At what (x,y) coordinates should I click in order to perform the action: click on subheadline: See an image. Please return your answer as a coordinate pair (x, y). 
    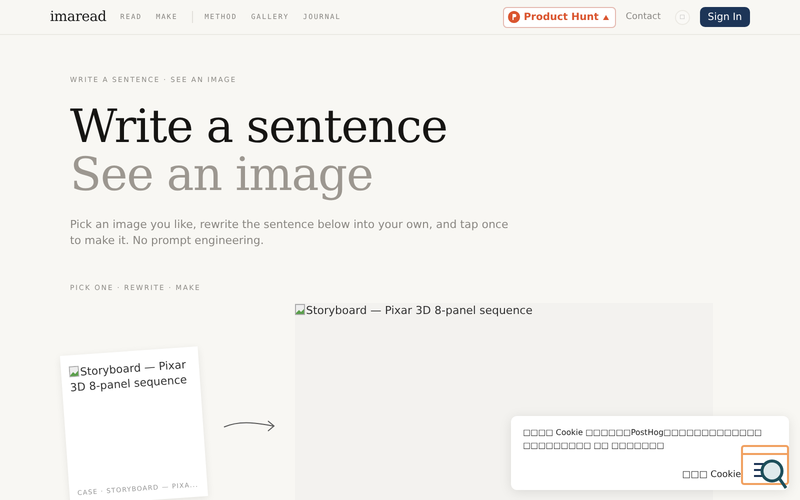
    Looking at the image, I should click on (222, 174).